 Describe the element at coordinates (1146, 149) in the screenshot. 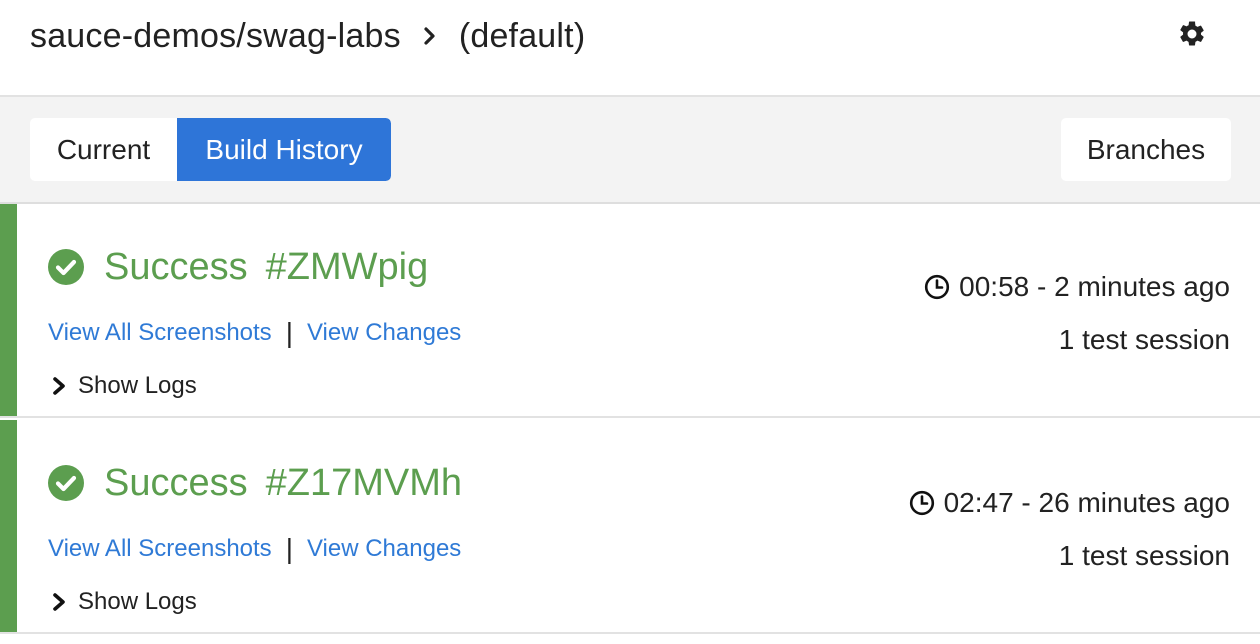

I see `branches-button: Branches` at that location.